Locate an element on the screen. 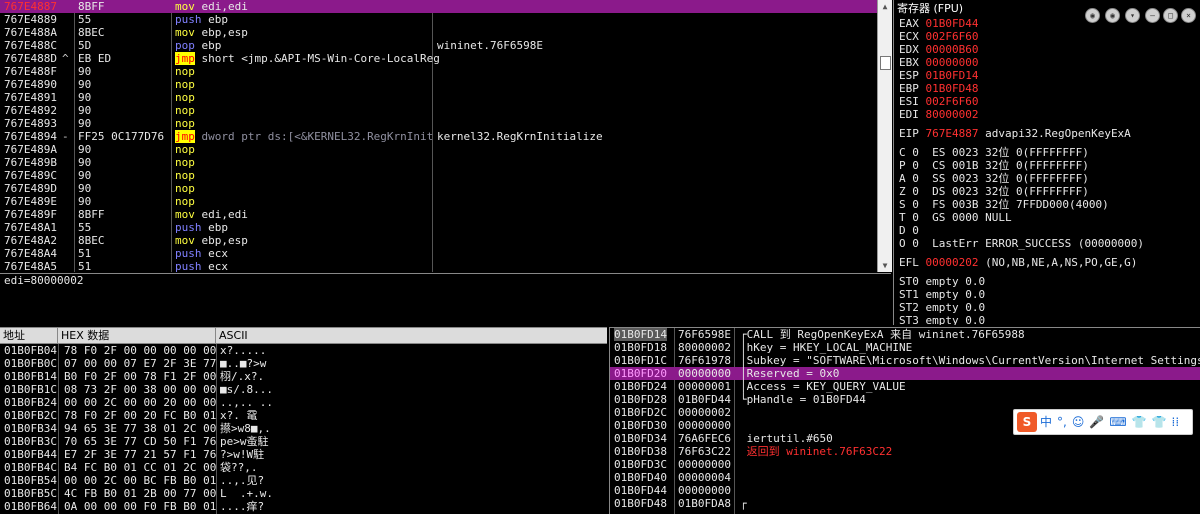 The width and height of the screenshot is (1200, 514). dump-row: 01B0FB34 94 65 3E 77 38 01 2C 00 攃>w8■,. is located at coordinates (303, 428).